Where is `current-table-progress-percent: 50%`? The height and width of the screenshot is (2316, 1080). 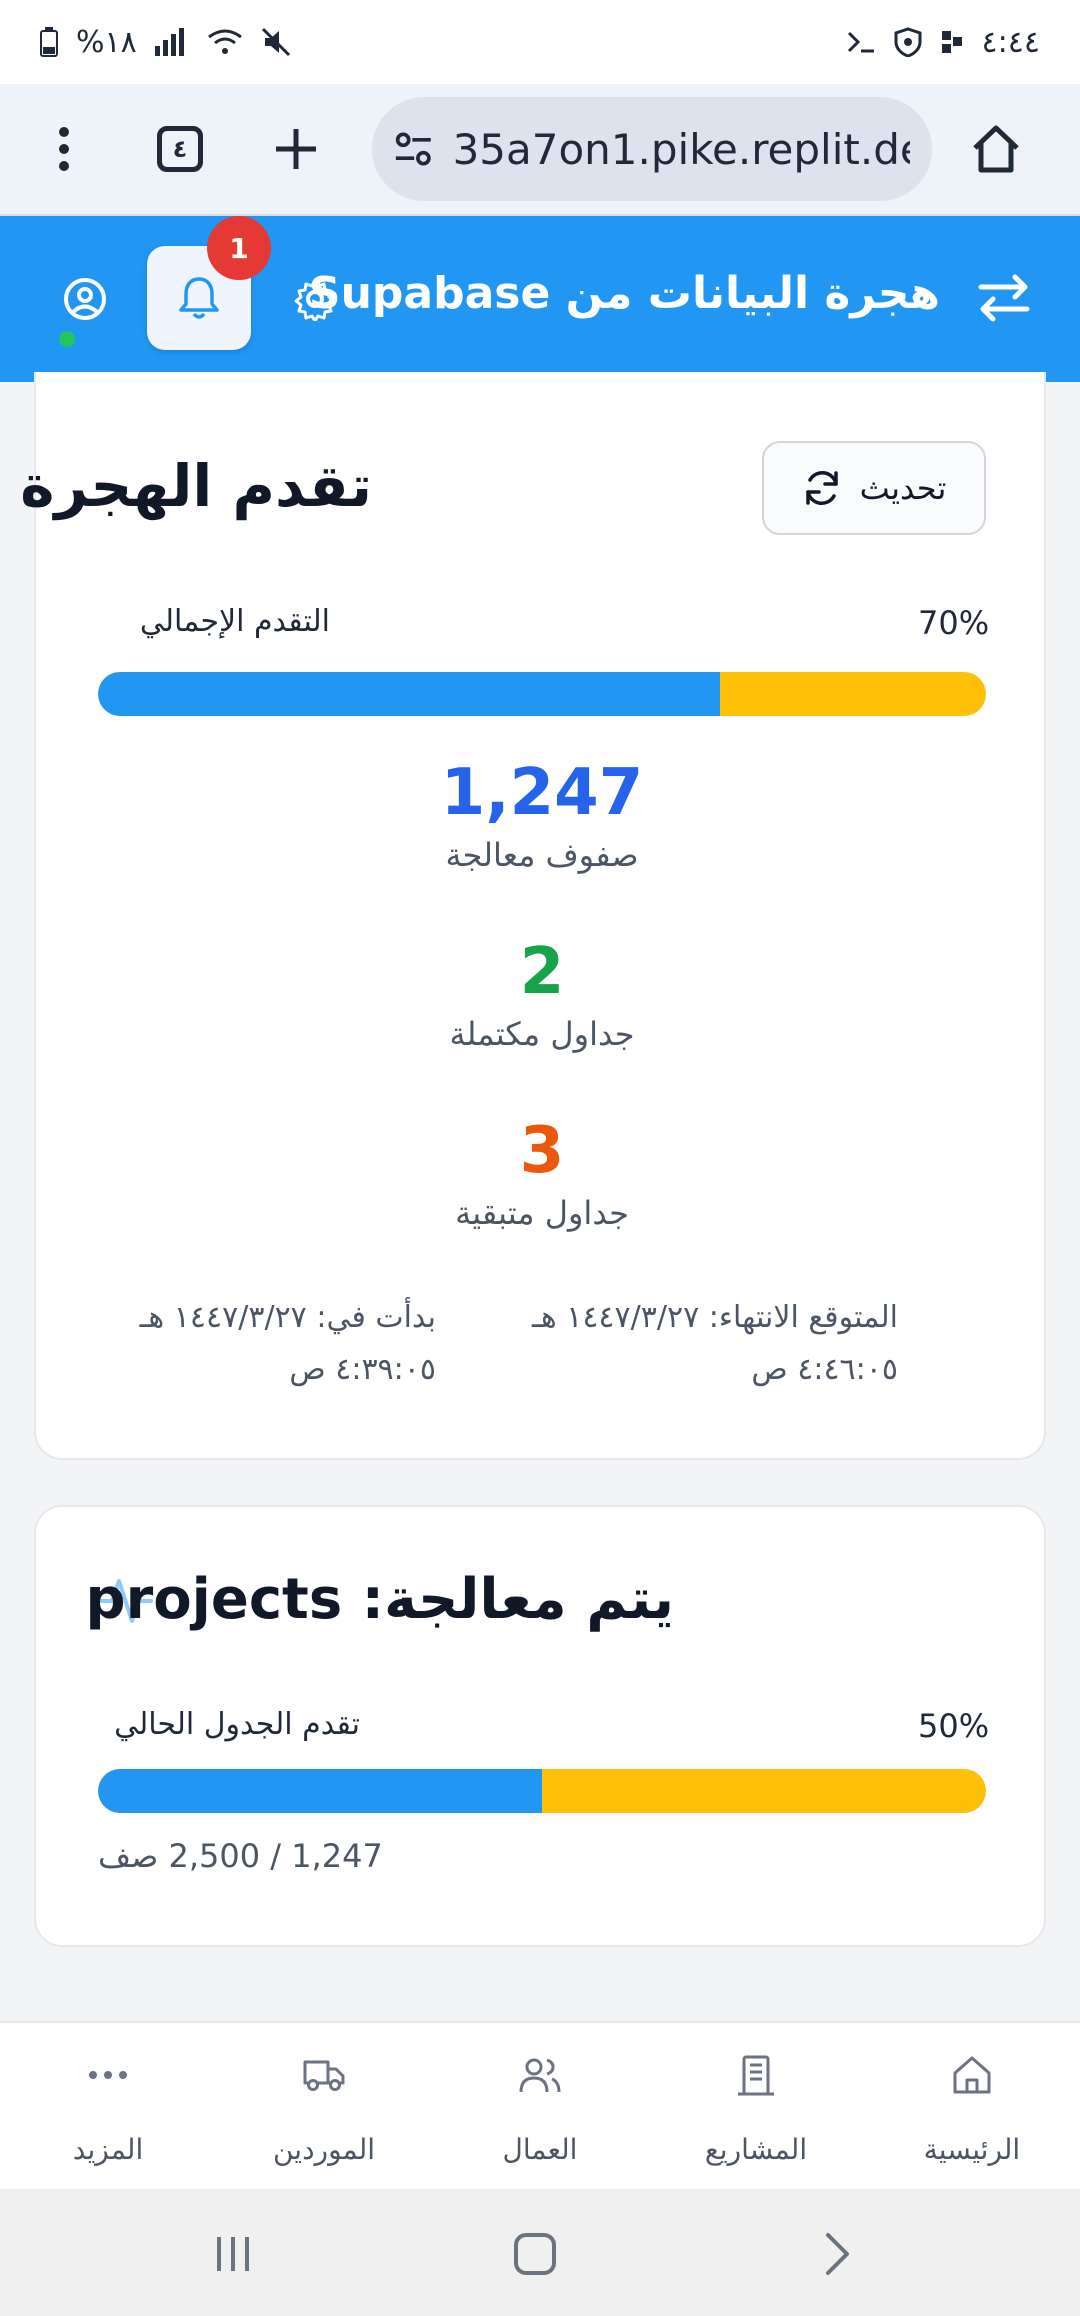
current-table-progress-percent: 50% is located at coordinates (954, 1726).